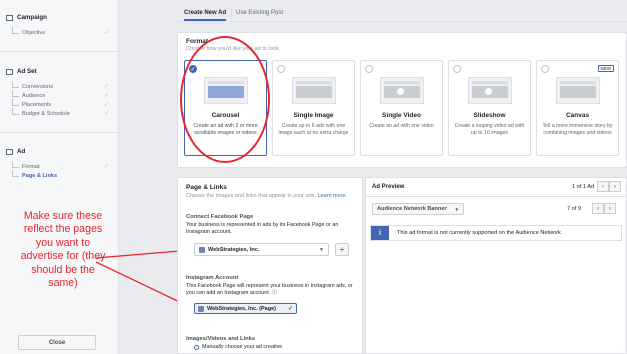  I want to click on sidebar-item-label: Budget & Schedule, so click(46, 113).